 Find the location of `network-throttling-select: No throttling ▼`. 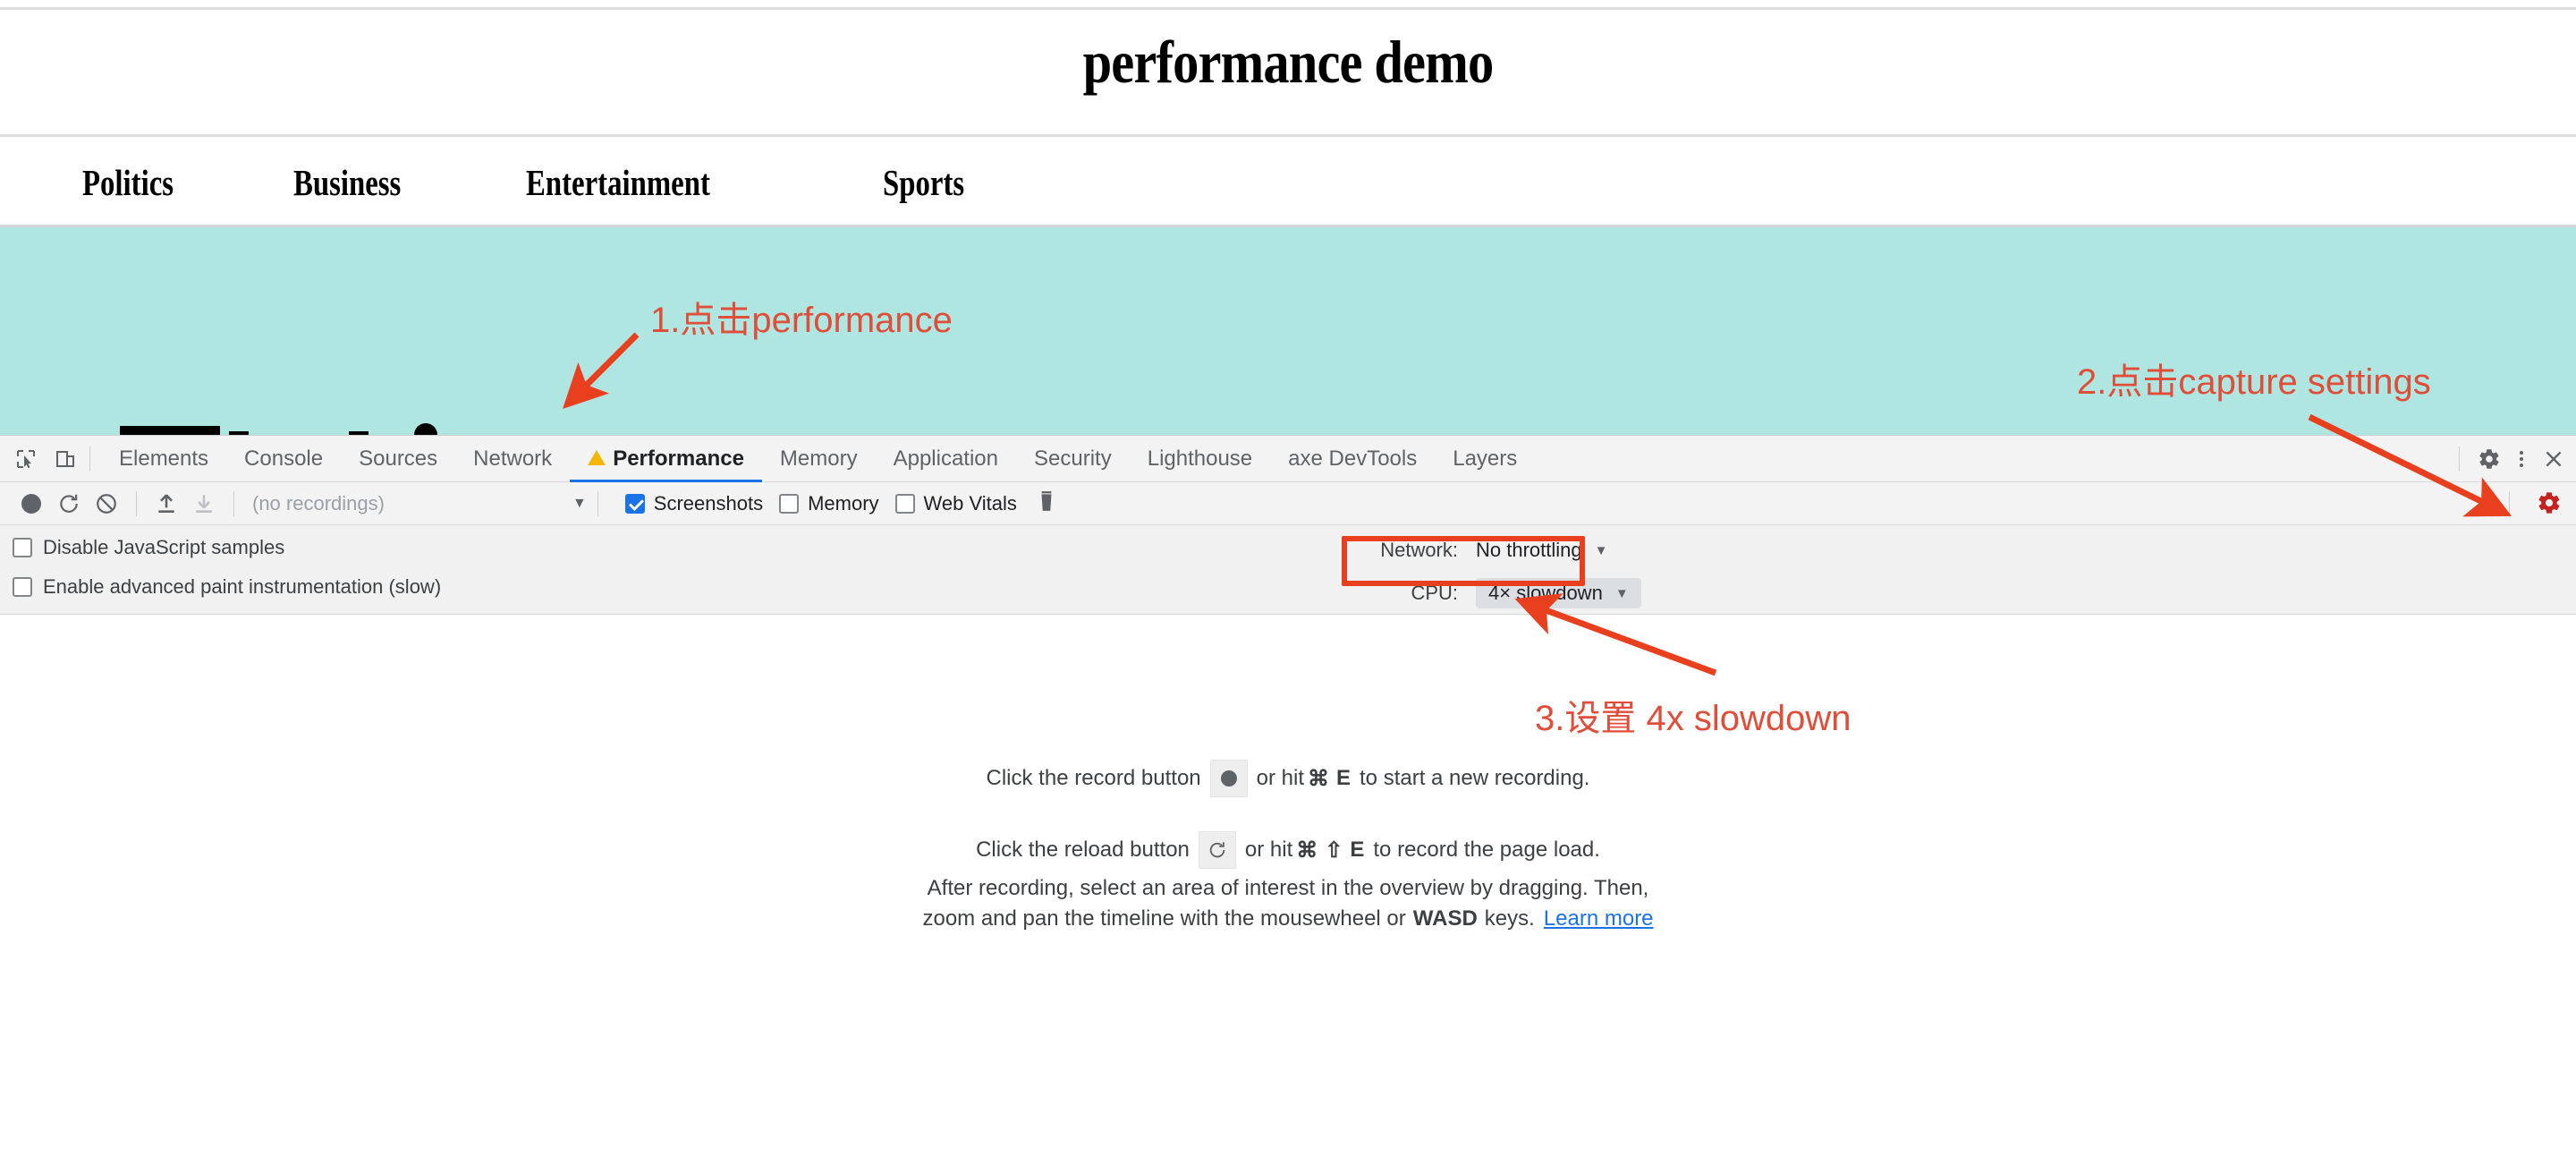

network-throttling-select: No throttling ▼ is located at coordinates (1541, 550).